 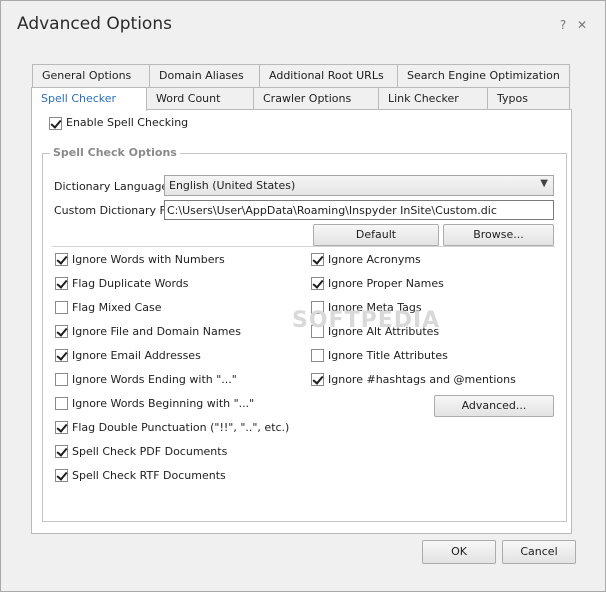 I want to click on cancel-button: Cancel, so click(x=539, y=552).